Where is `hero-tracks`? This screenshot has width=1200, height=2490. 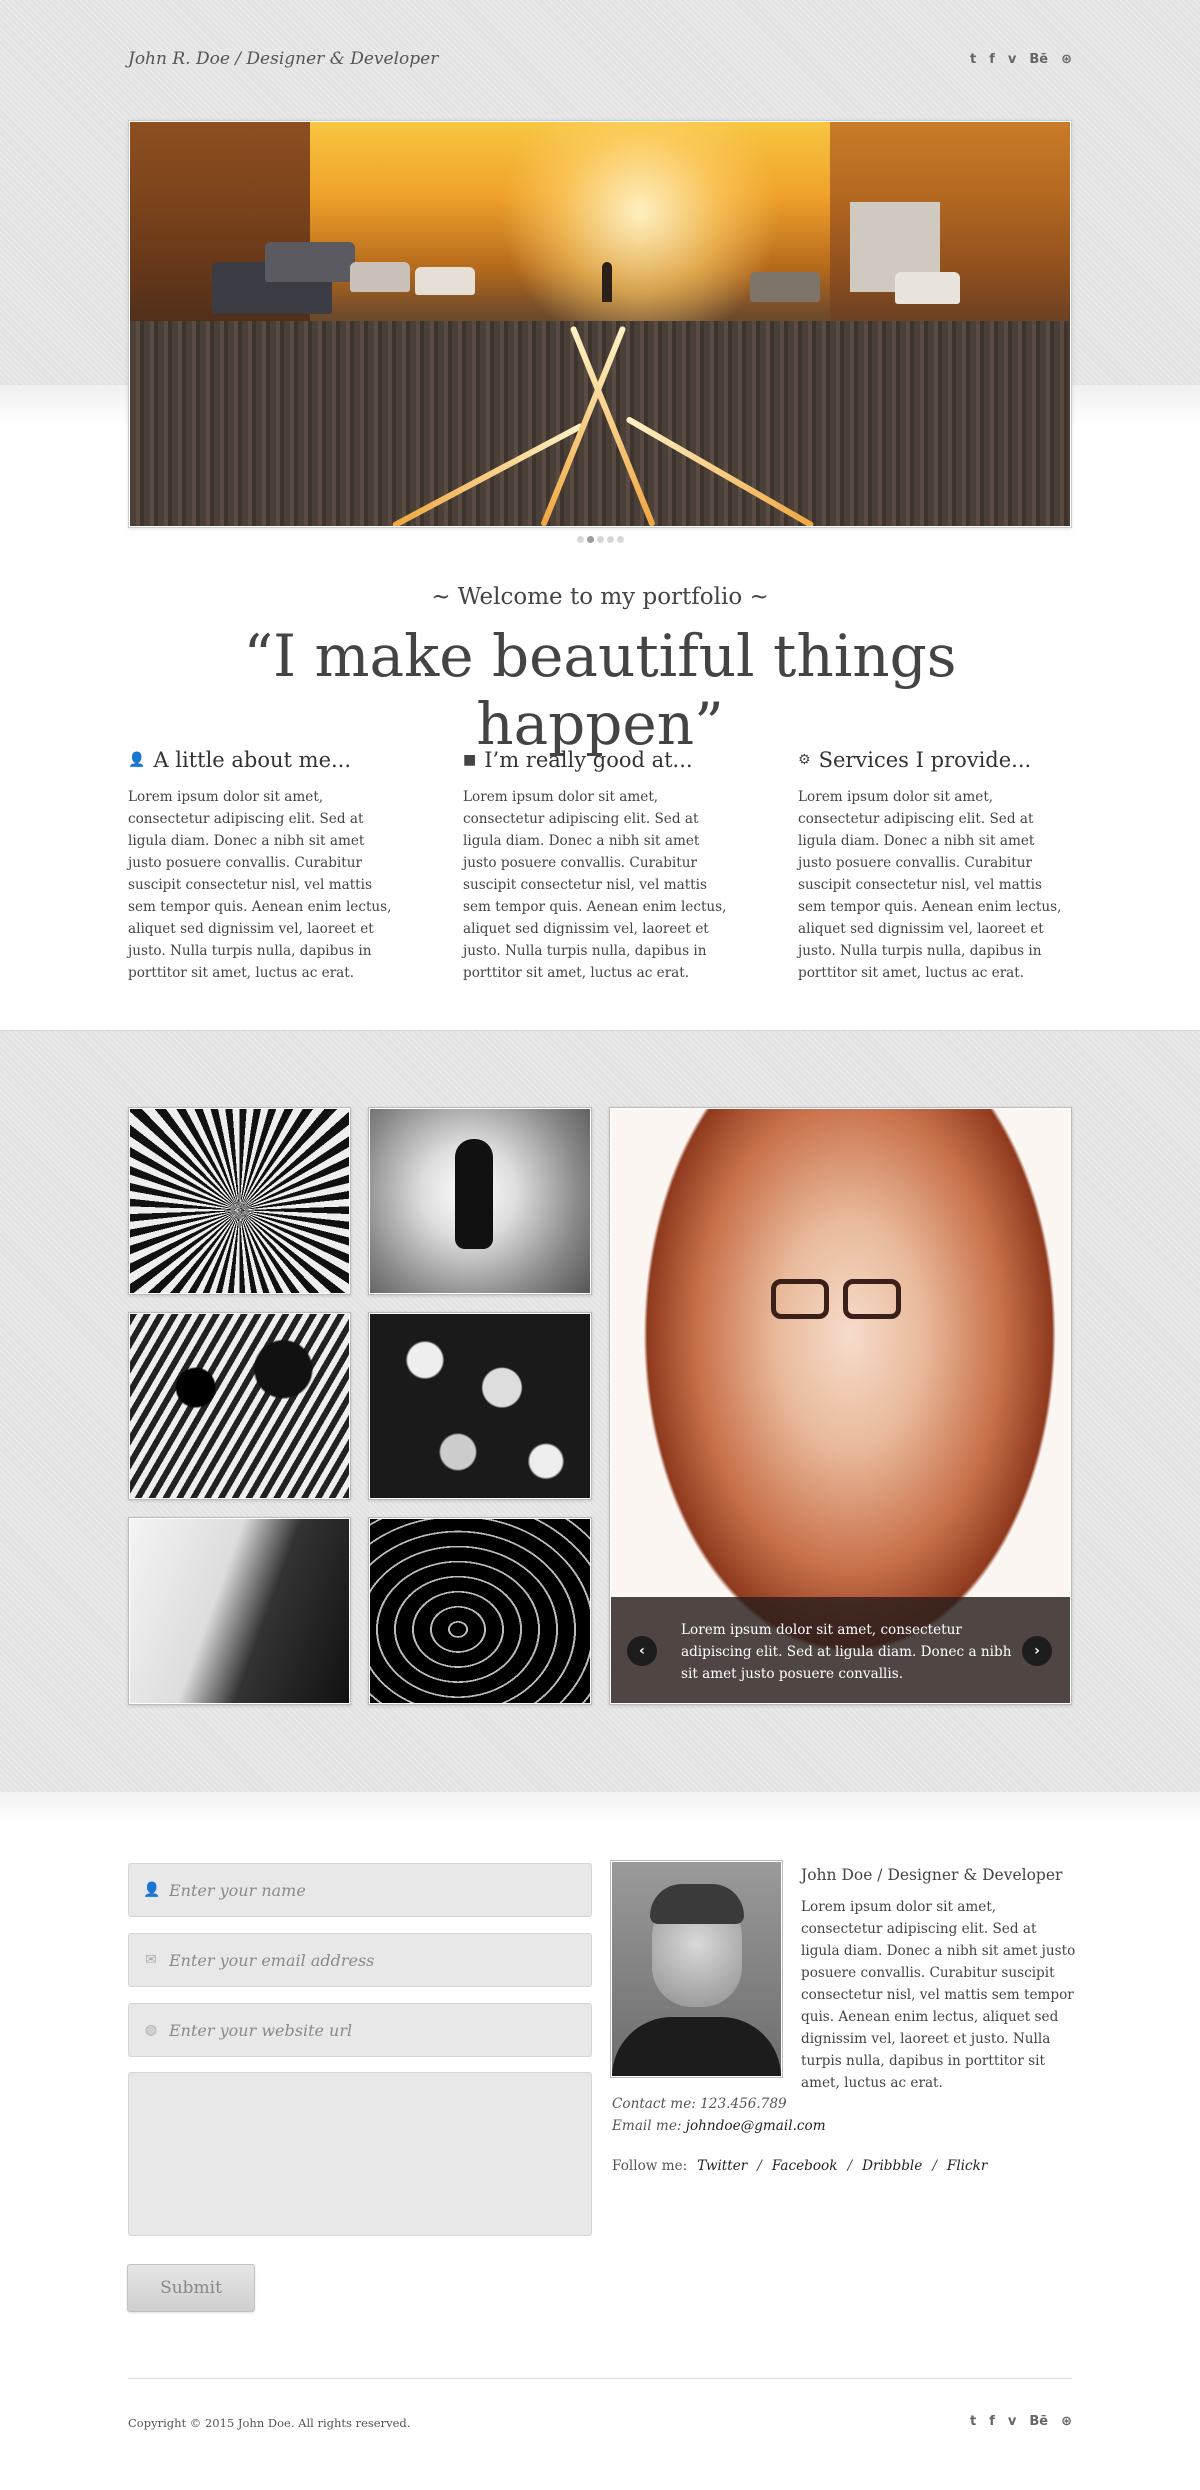
hero-tracks is located at coordinates (600, 423).